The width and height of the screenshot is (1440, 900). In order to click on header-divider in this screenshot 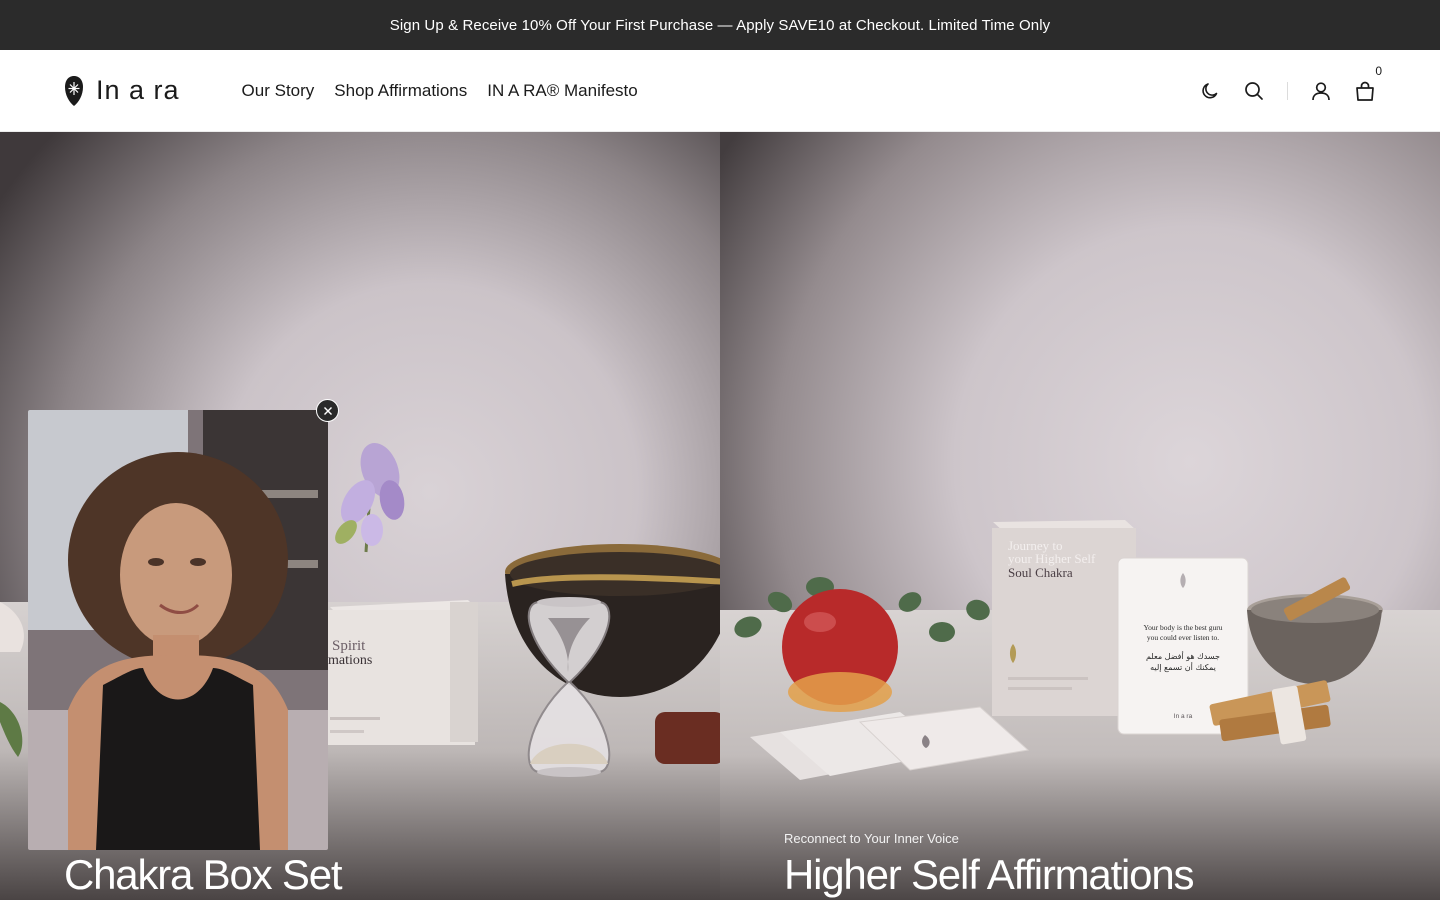, I will do `click(1287, 90)`.